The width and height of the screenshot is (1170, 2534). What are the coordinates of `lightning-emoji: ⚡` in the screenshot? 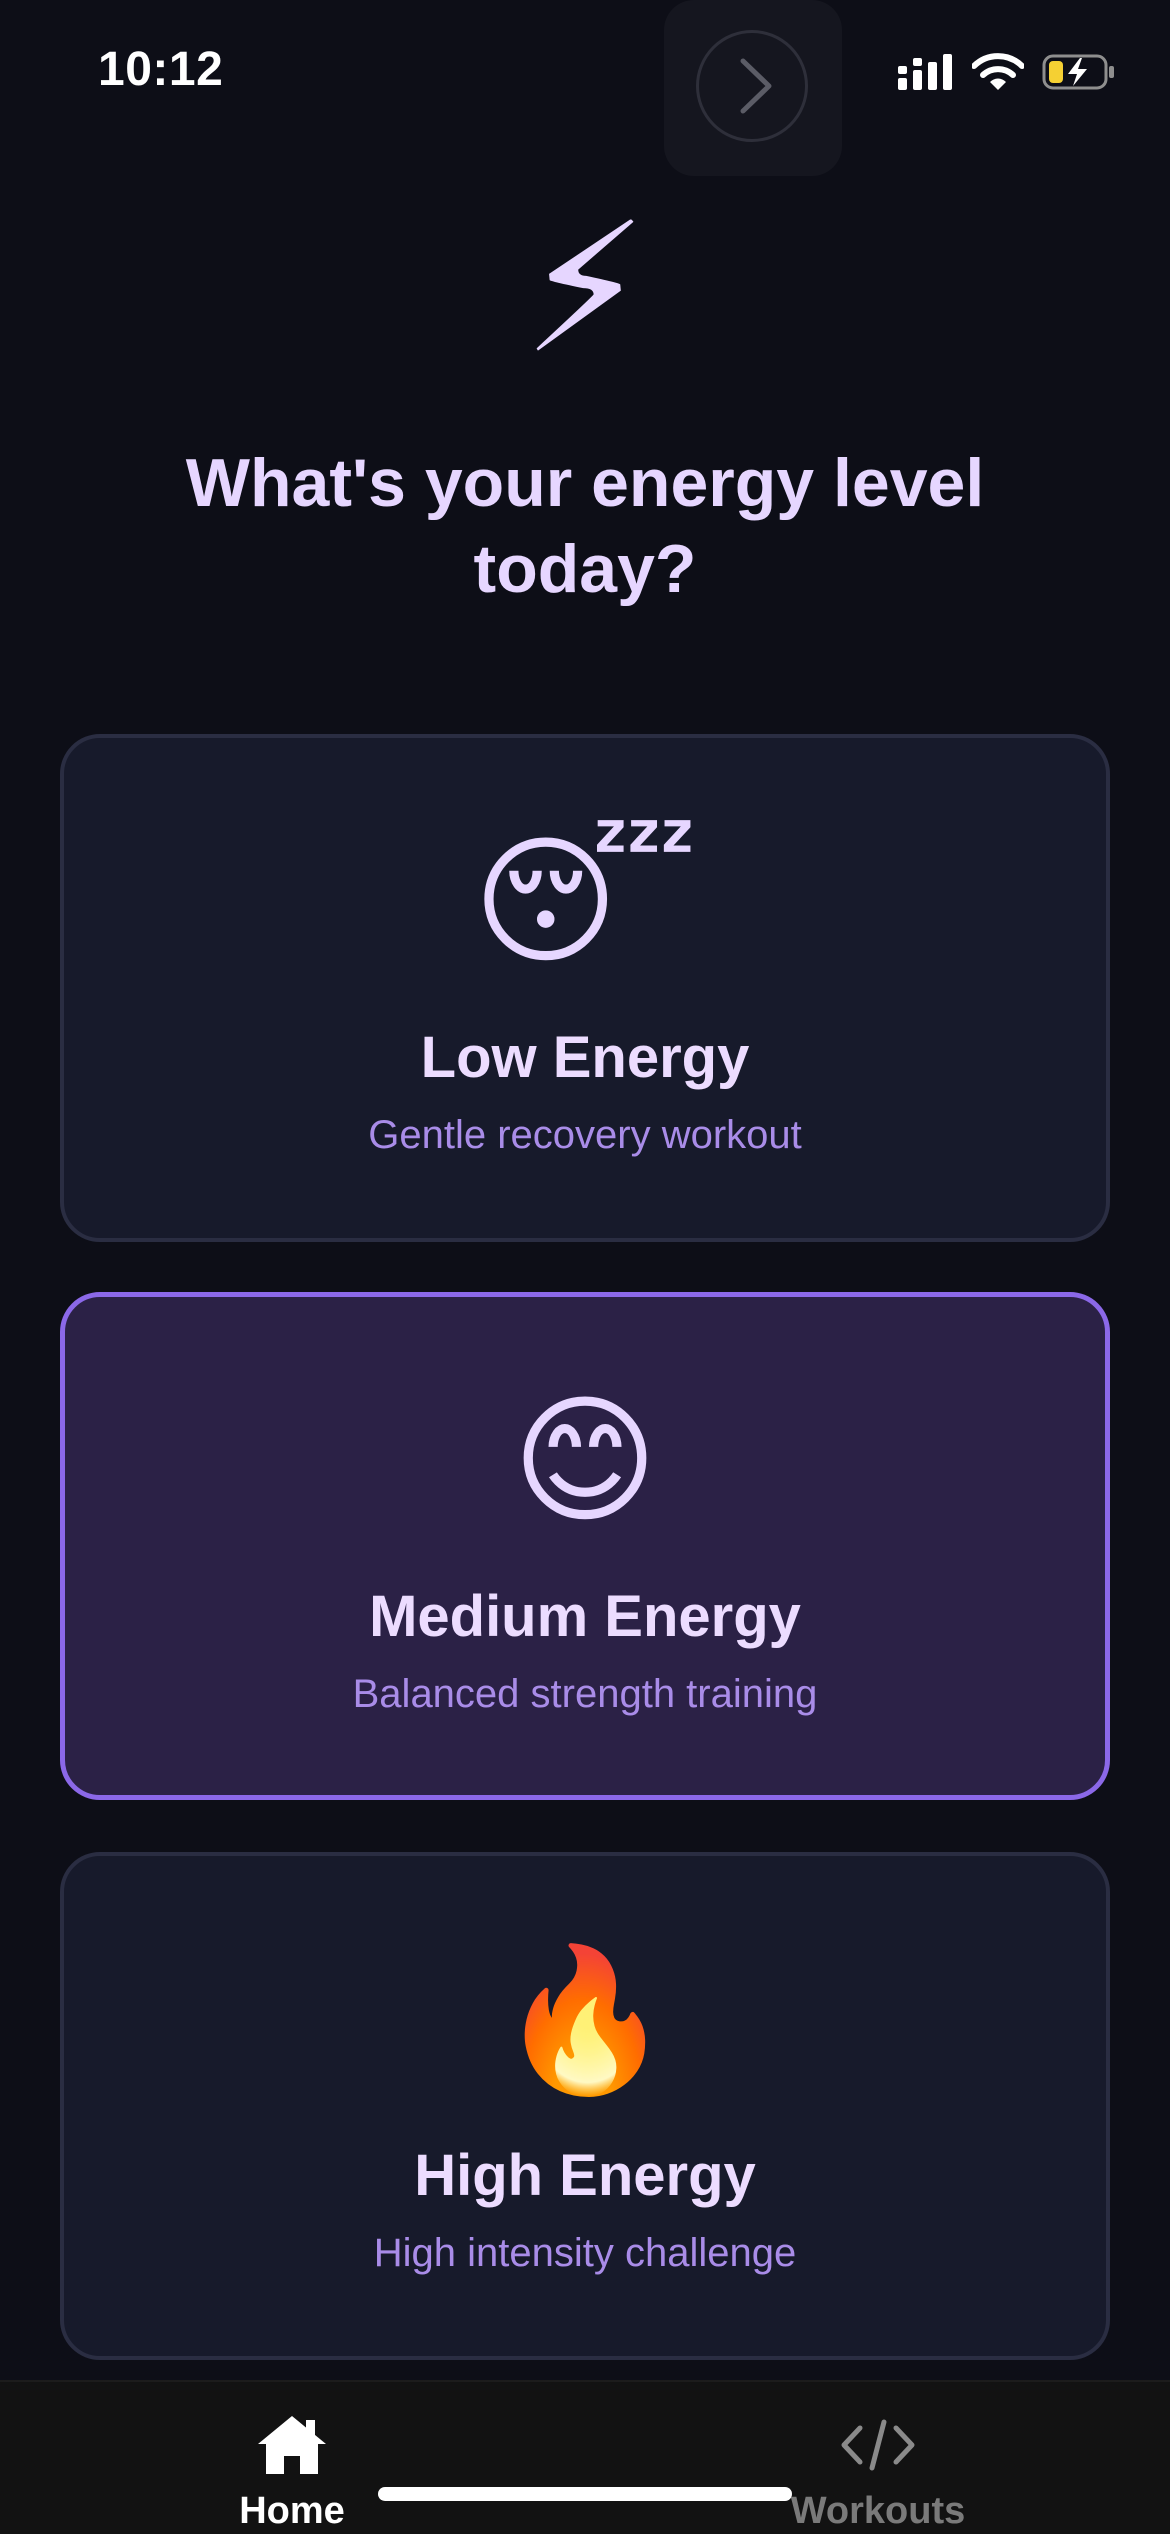 It's located at (585, 289).